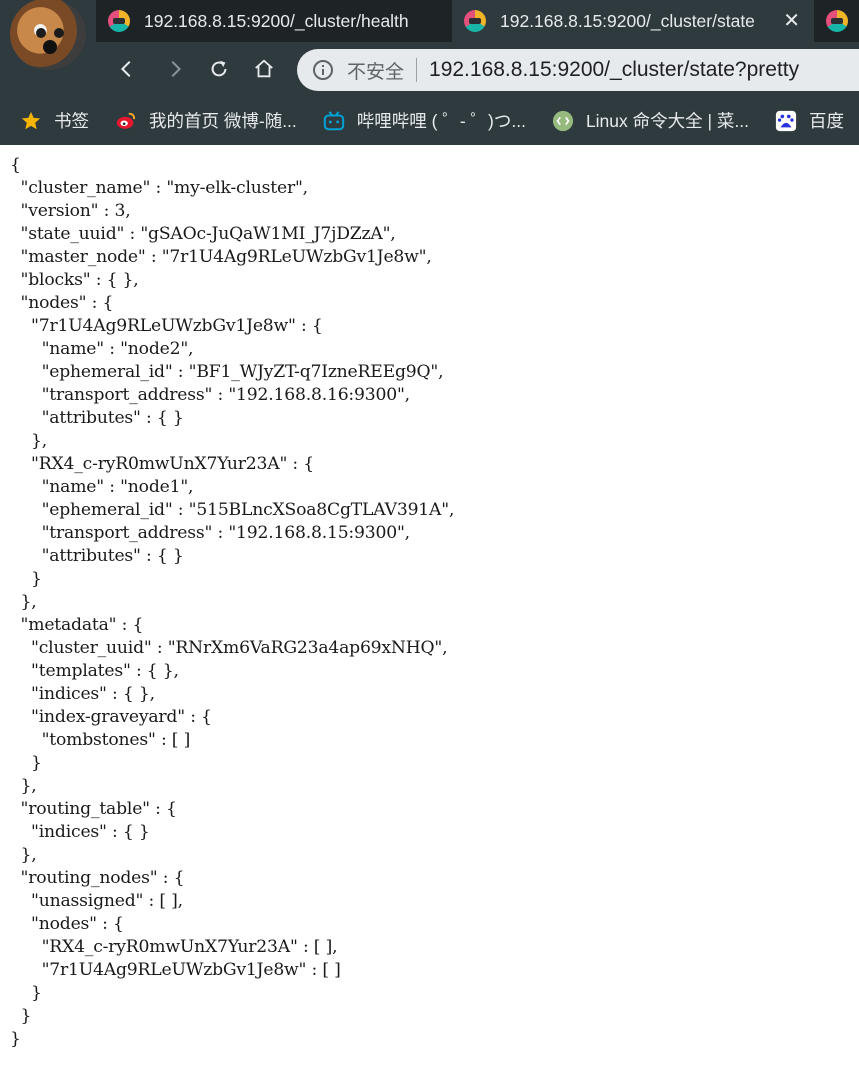  What do you see at coordinates (614, 70) in the screenshot?
I see `url-text: 192.168.8.15:9200/_cluster/state?pretty` at bounding box center [614, 70].